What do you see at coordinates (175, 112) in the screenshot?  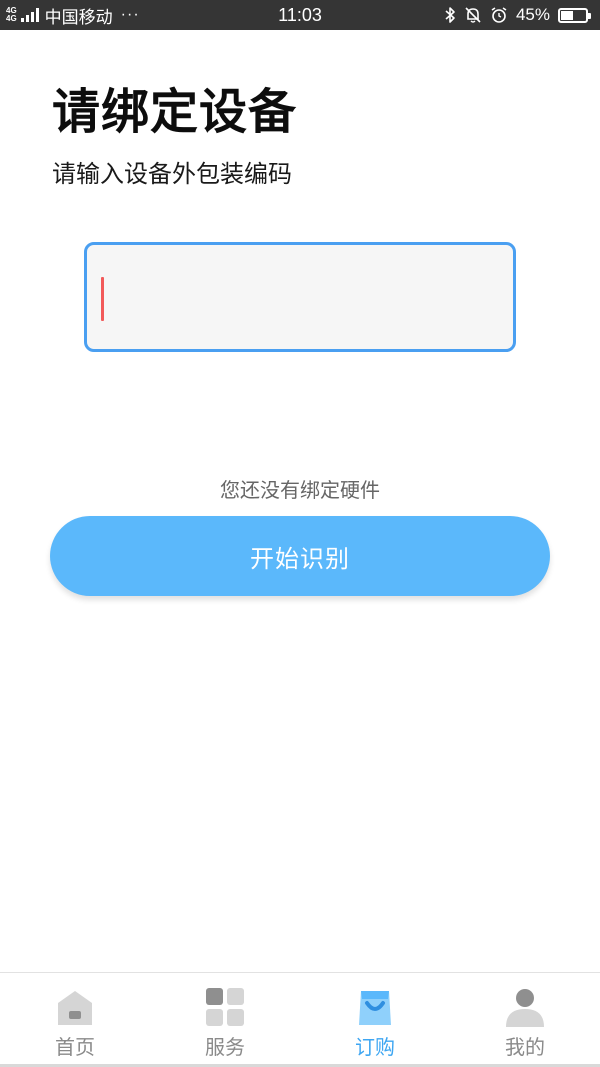 I see `page-title: 请绑定设备` at bounding box center [175, 112].